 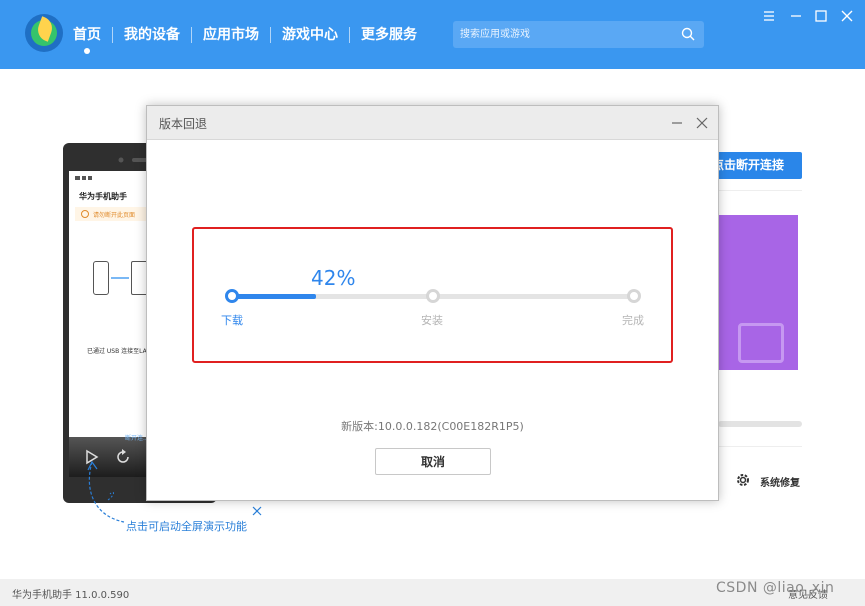 I want to click on main-nav: 首页 我的设备 应用市场 游戏中心 更多服务, so click(x=245, y=35).